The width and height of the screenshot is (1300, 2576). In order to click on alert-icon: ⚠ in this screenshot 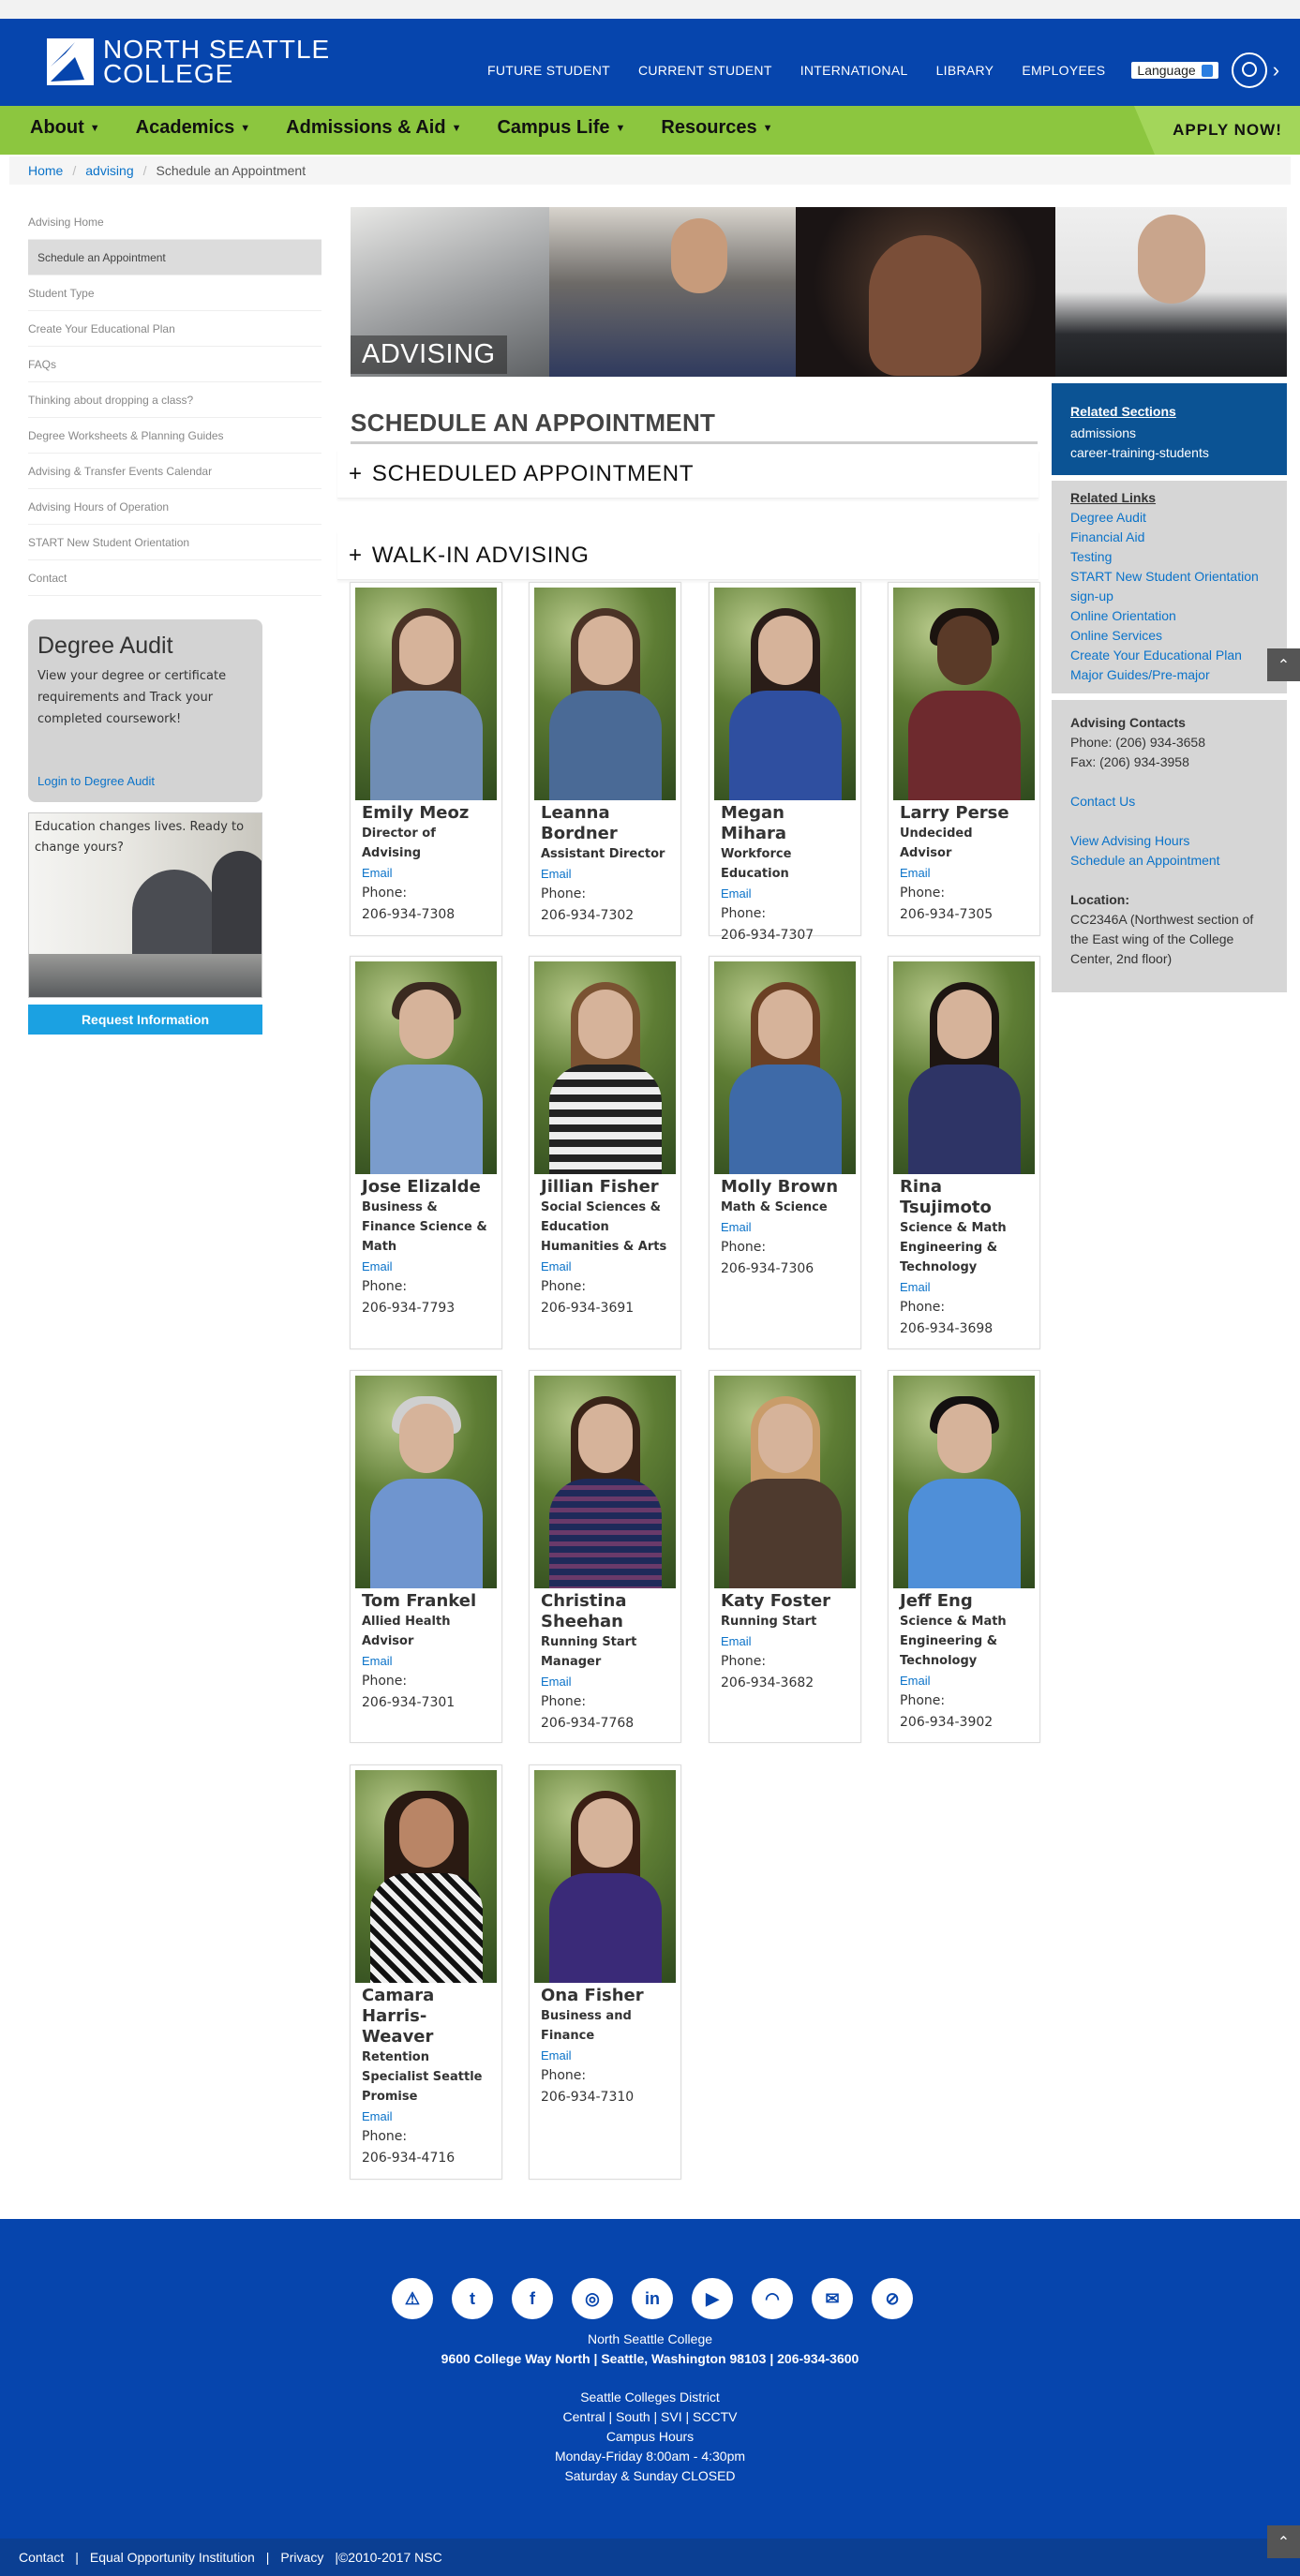, I will do `click(412, 2298)`.